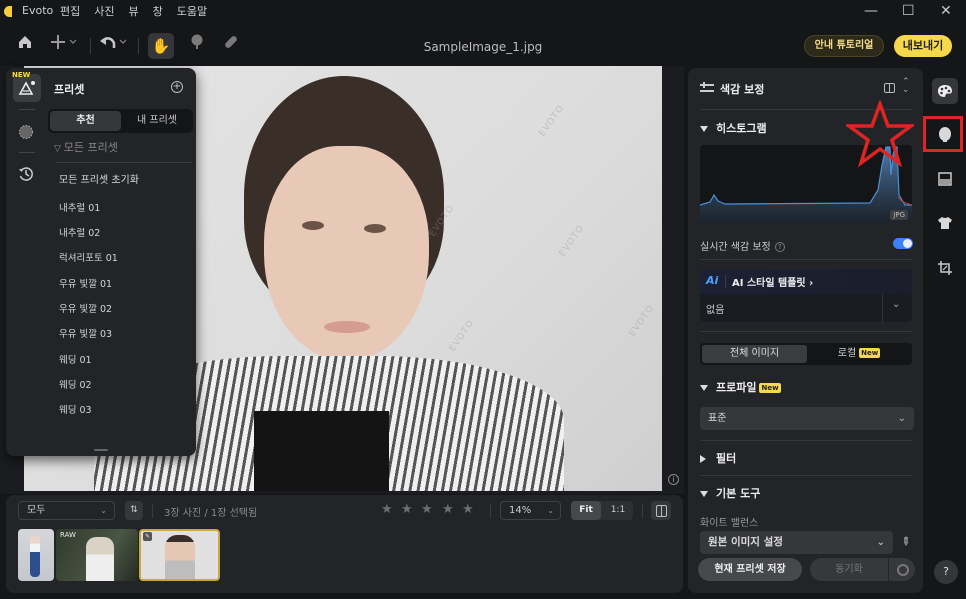  I want to click on compare-view-icon, so click(661, 510).